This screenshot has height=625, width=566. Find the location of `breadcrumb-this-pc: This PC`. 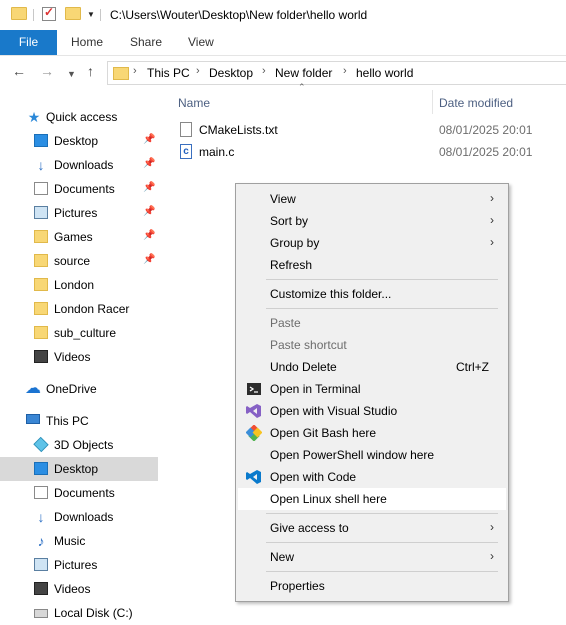

breadcrumb-this-pc: This PC is located at coordinates (168, 73).